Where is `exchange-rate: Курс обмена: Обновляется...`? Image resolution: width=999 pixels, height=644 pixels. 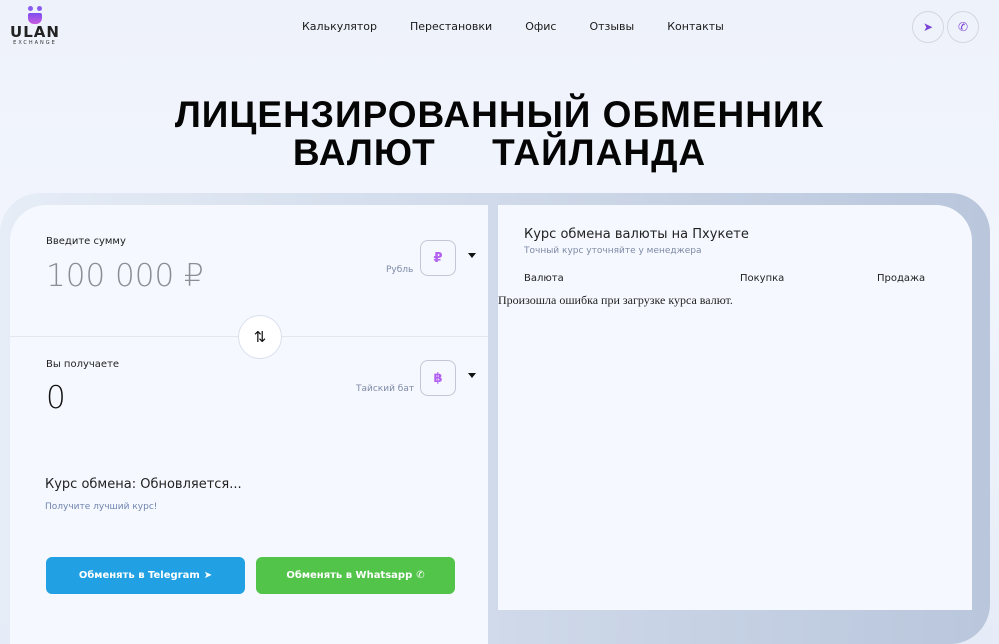
exchange-rate: Курс обмена: Обновляется... is located at coordinates (143, 484).